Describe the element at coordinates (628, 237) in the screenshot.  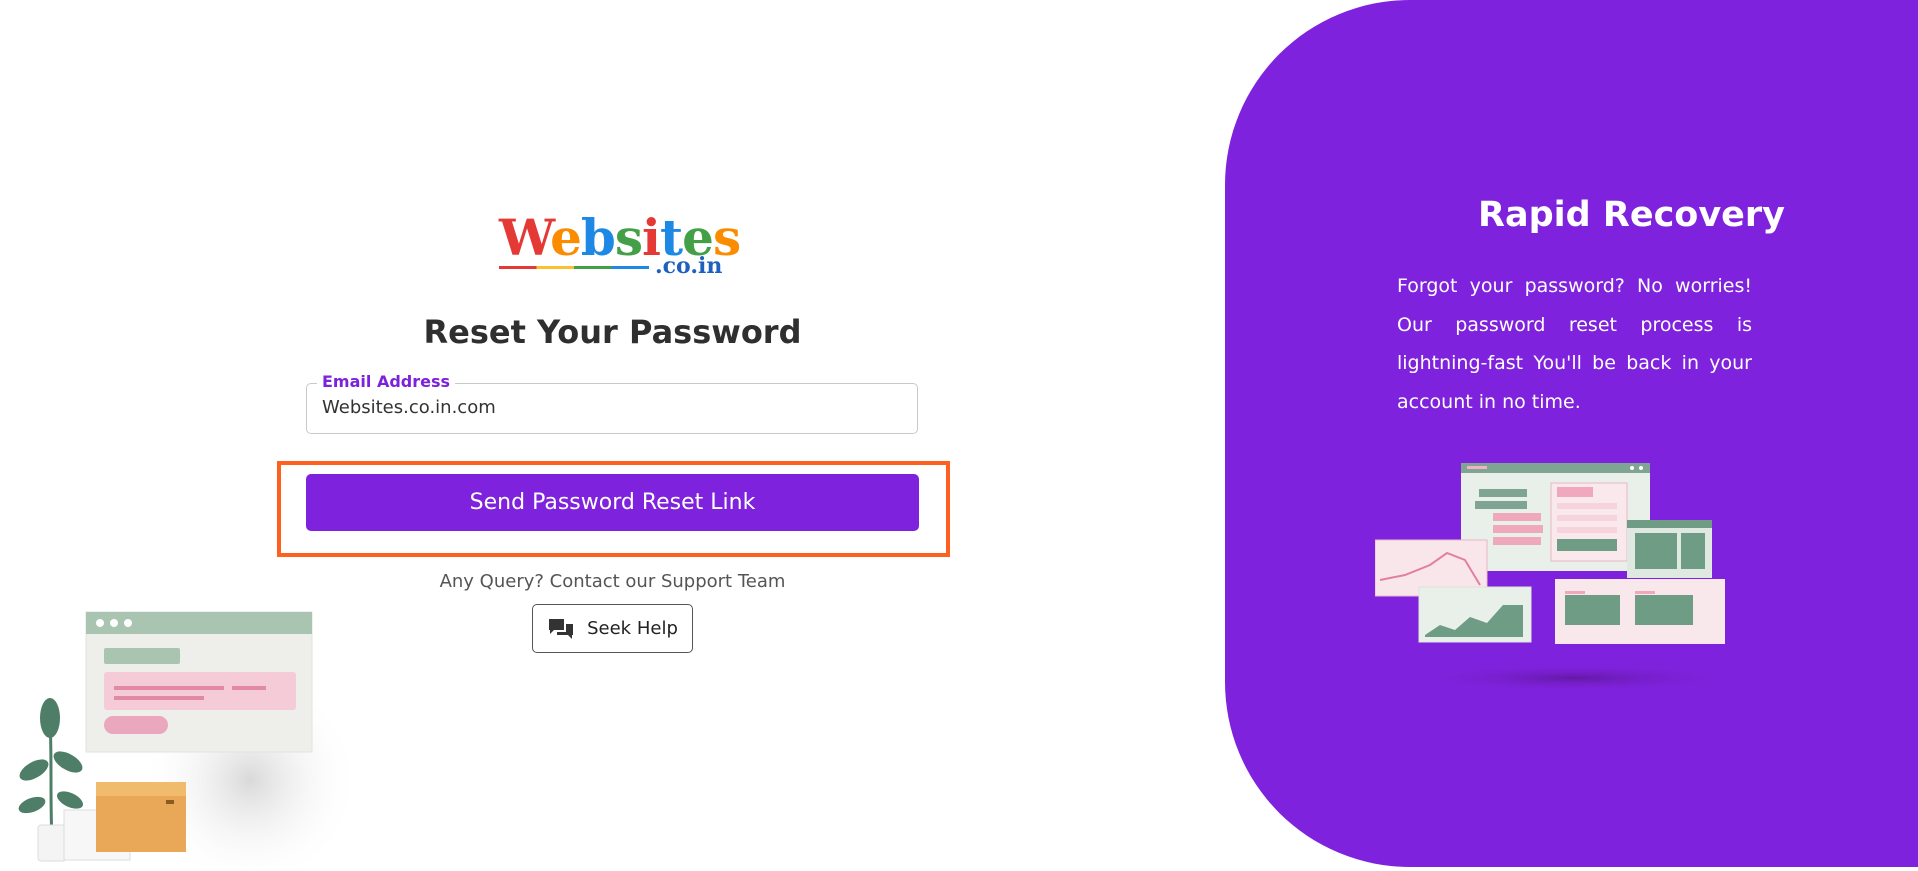
I see `logo-letter: s` at that location.